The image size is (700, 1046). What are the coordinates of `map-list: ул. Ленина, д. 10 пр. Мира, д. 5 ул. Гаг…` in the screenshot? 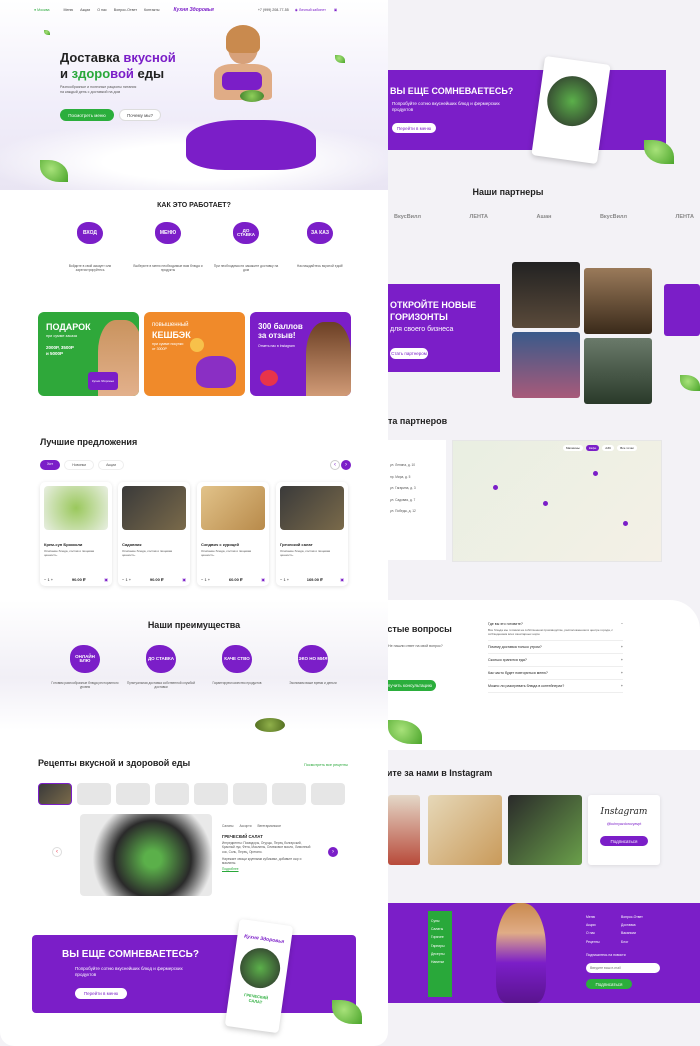 It's located at (417, 500).